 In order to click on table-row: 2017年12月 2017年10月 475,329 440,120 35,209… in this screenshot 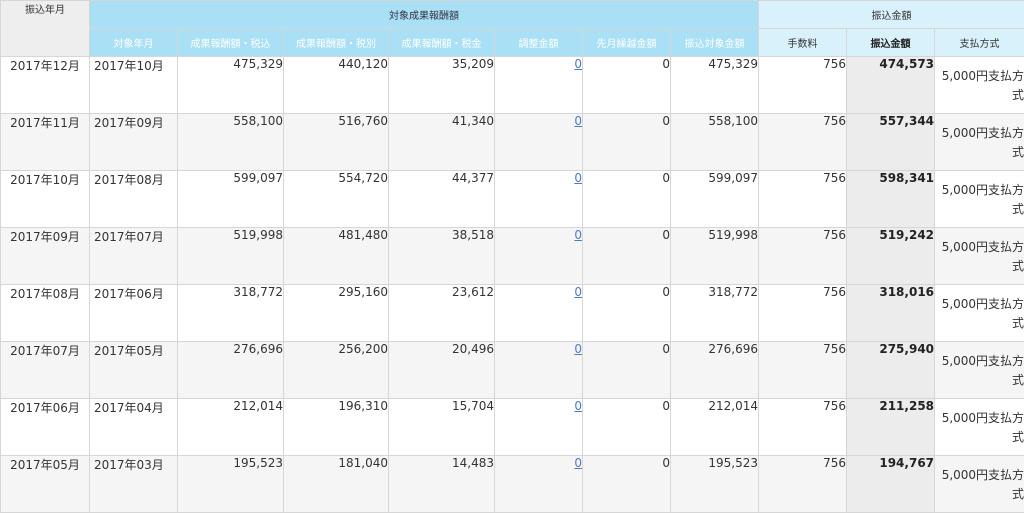, I will do `click(512, 85)`.